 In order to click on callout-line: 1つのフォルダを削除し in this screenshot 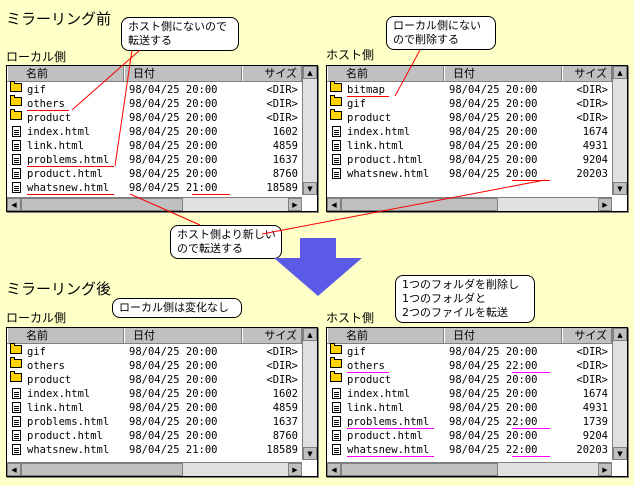, I will do `click(460, 284)`.